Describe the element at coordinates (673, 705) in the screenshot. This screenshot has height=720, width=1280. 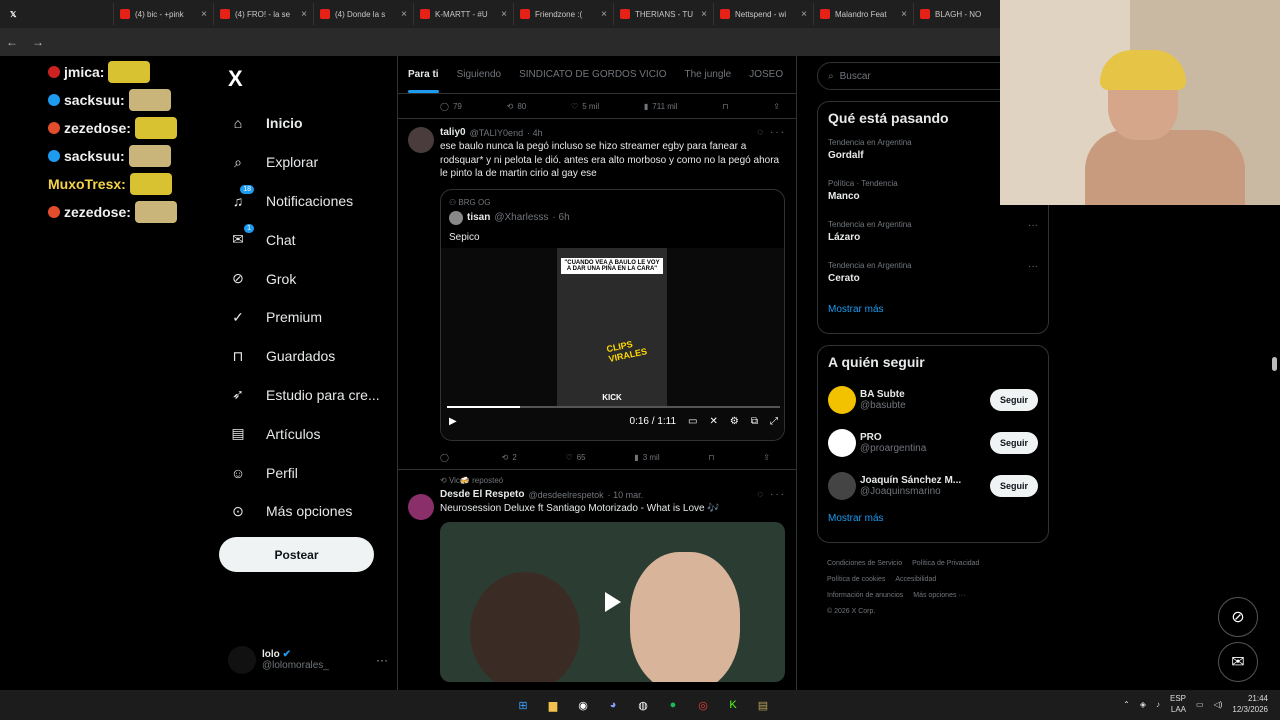
I see `spotify-icon: ●` at that location.